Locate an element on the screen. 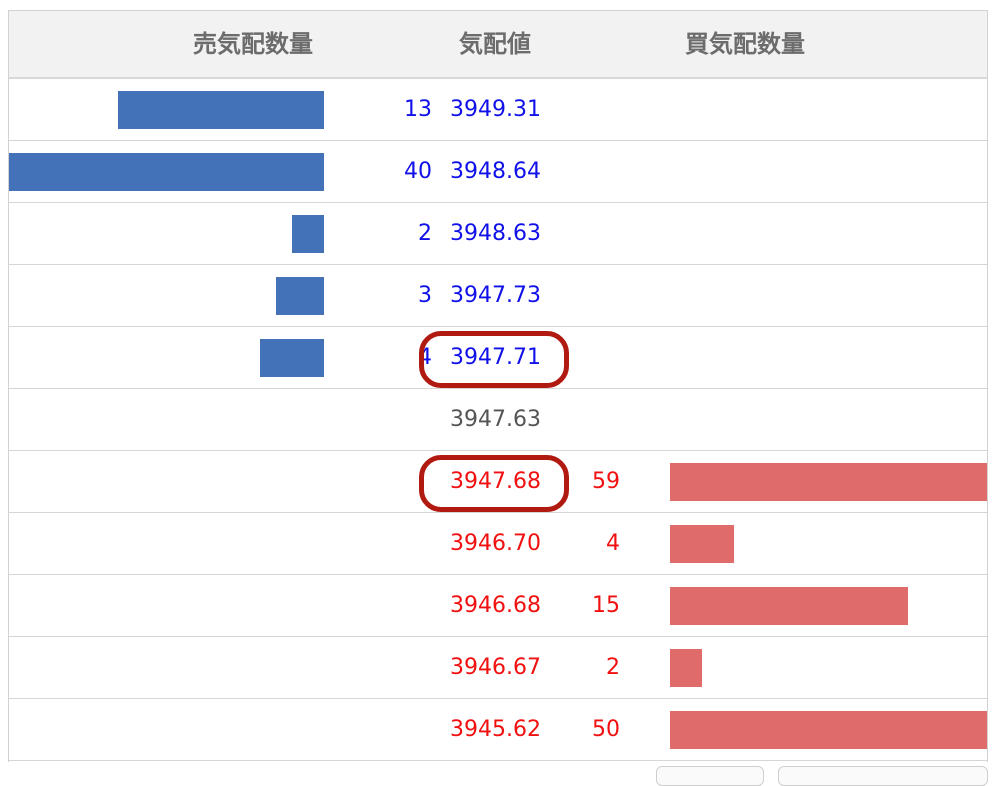 The image size is (1000, 786). bid-row: 3945.62 50 is located at coordinates (498, 730).